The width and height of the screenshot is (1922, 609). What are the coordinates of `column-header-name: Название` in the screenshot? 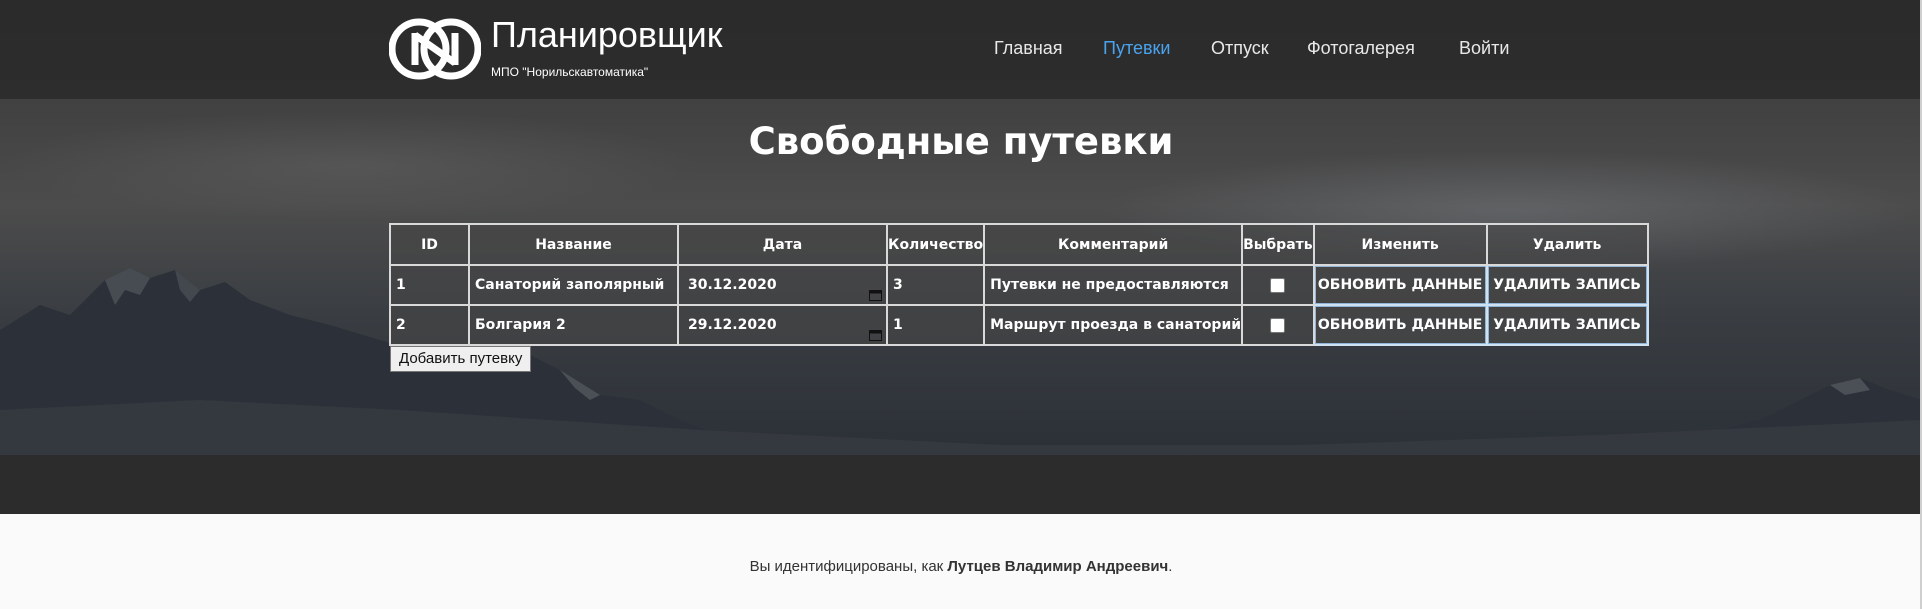 It's located at (573, 244).